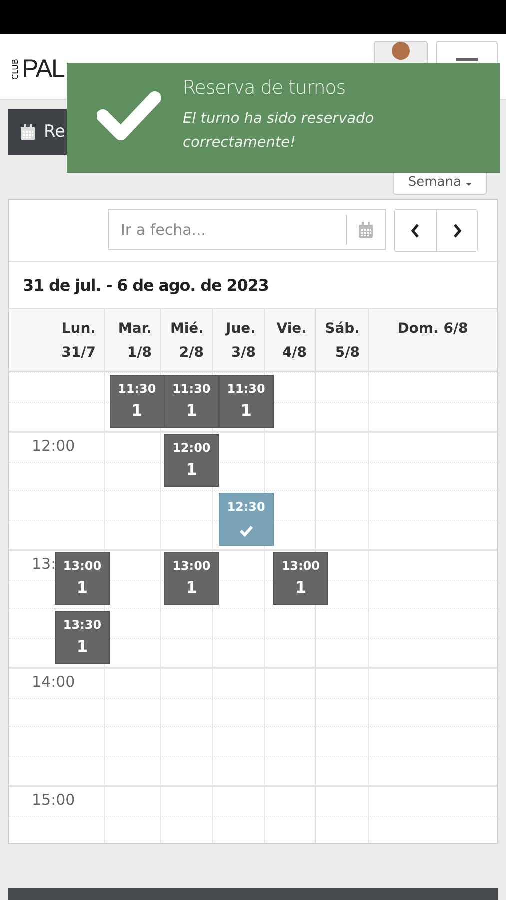  What do you see at coordinates (279, 131) in the screenshot?
I see `toast-message: El turno ha sido reservado correctamente!` at bounding box center [279, 131].